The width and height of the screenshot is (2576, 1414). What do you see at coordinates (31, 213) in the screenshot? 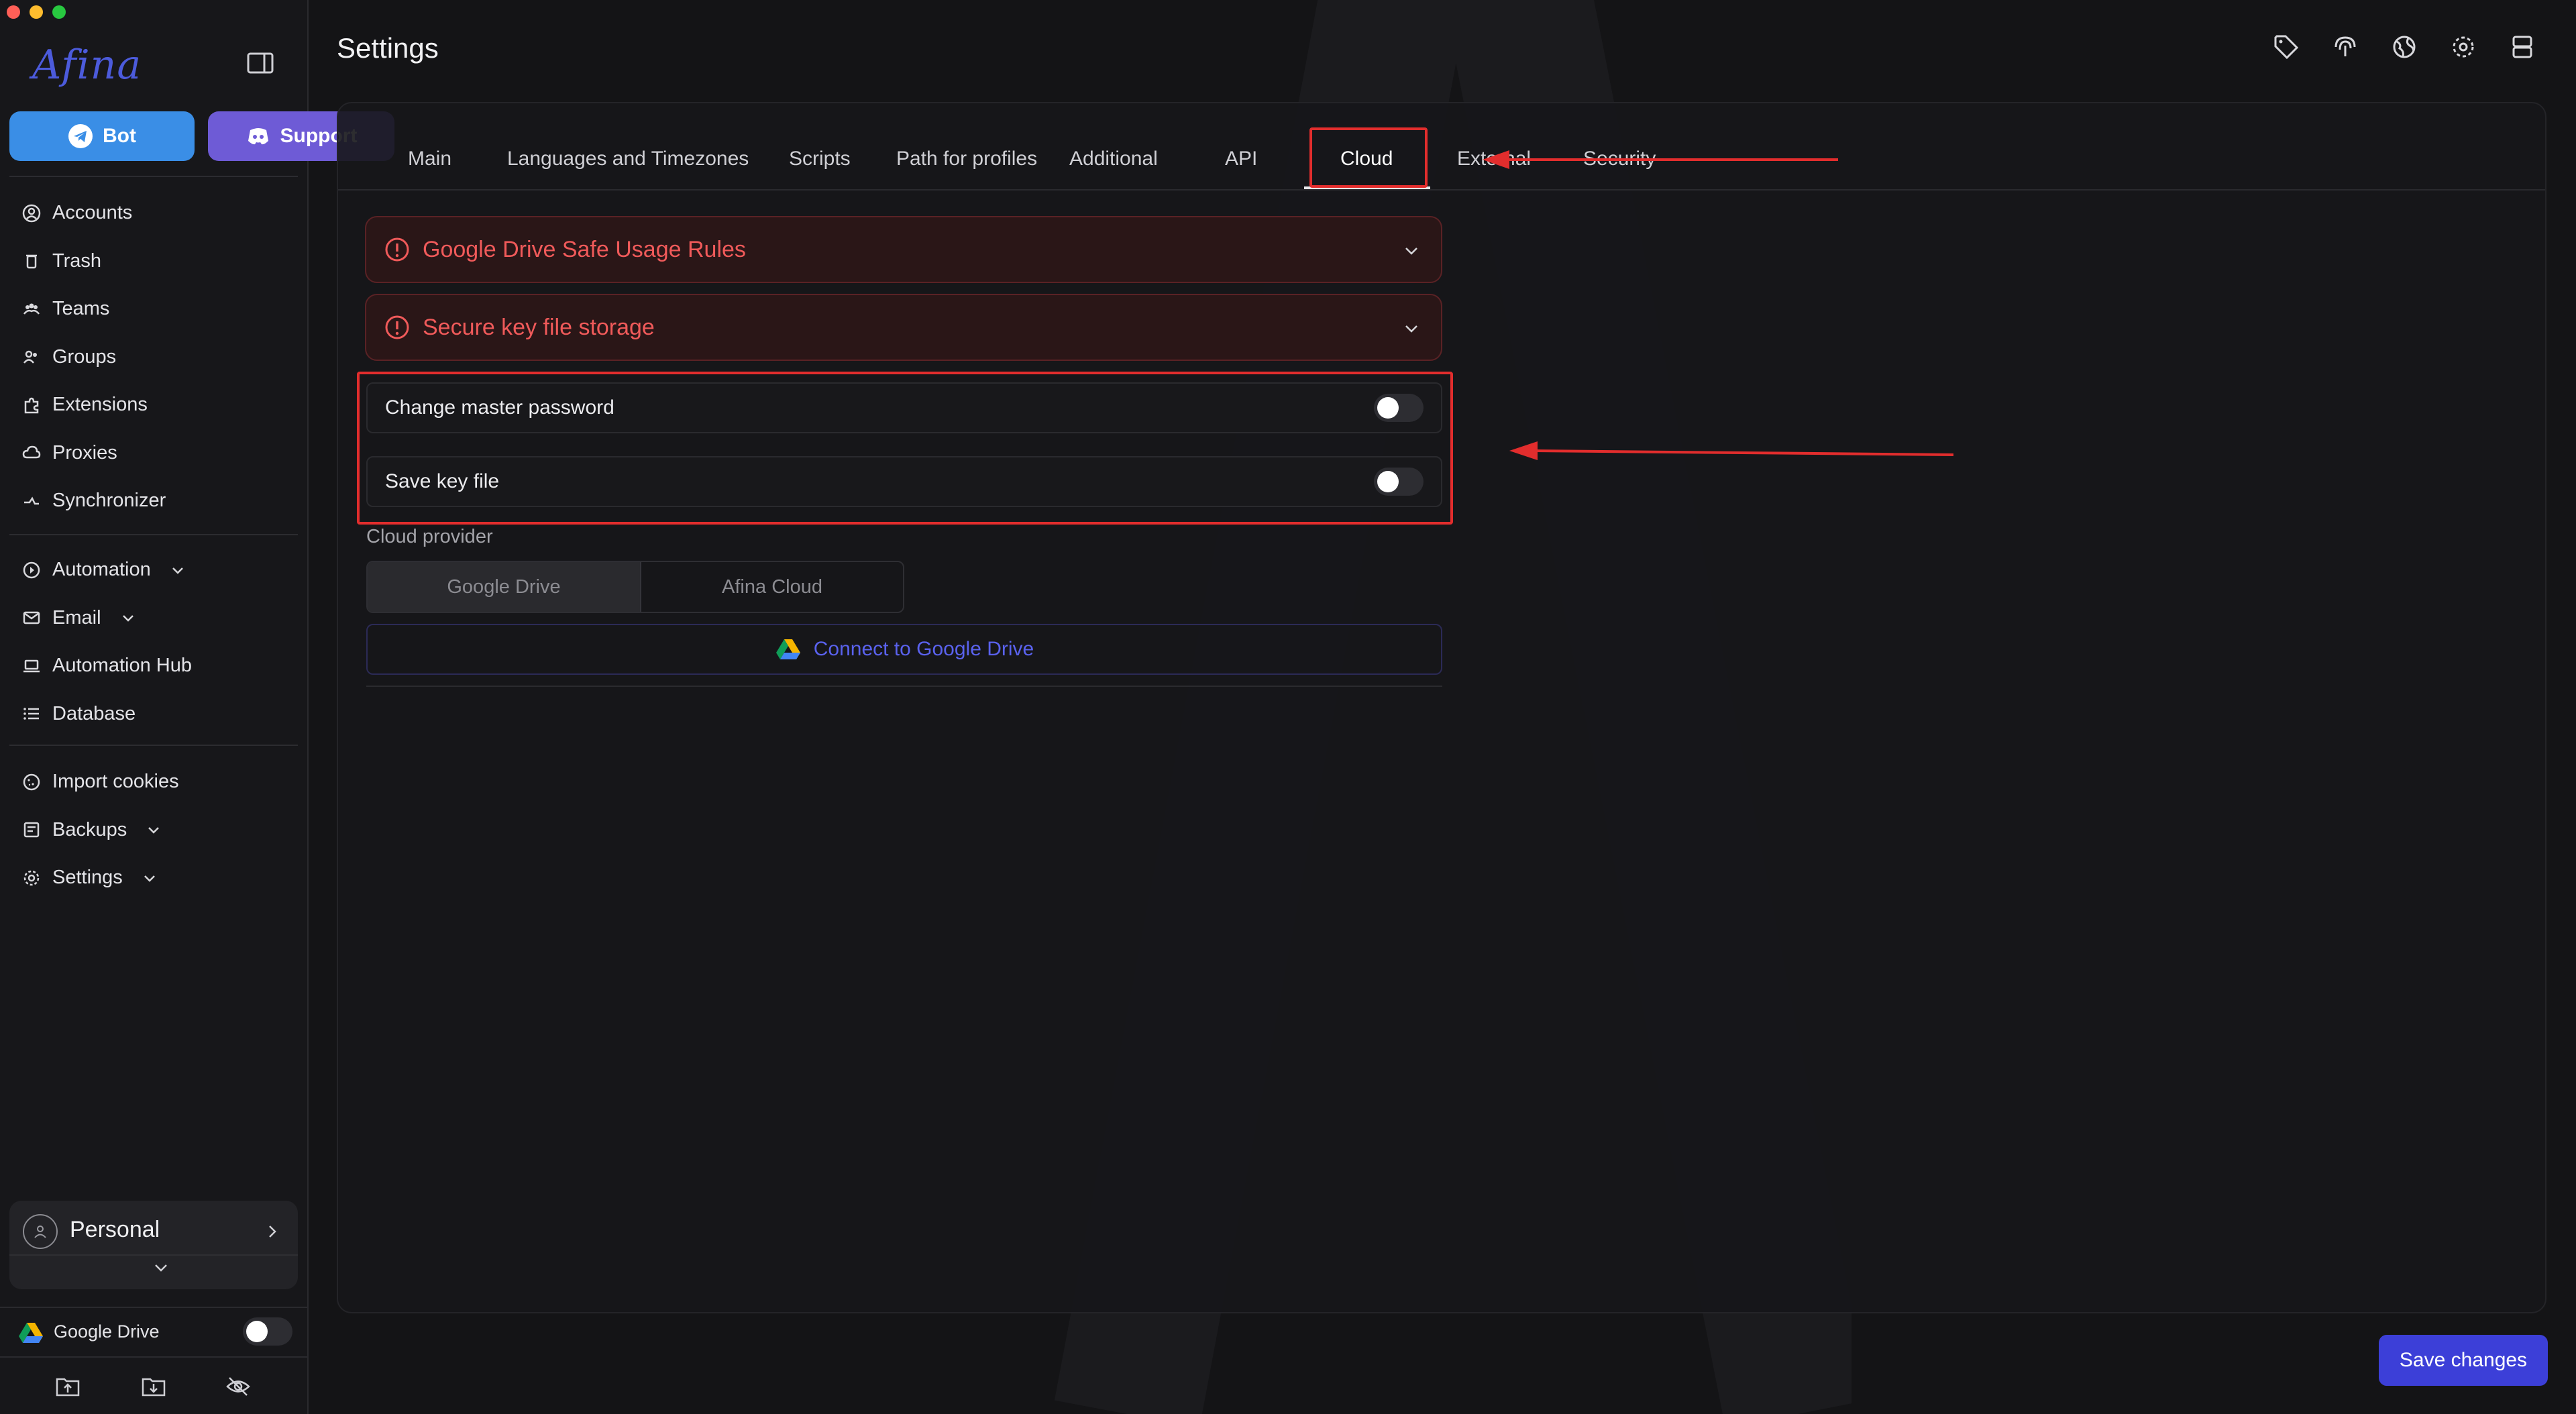
I see `user-circle-icon` at bounding box center [31, 213].